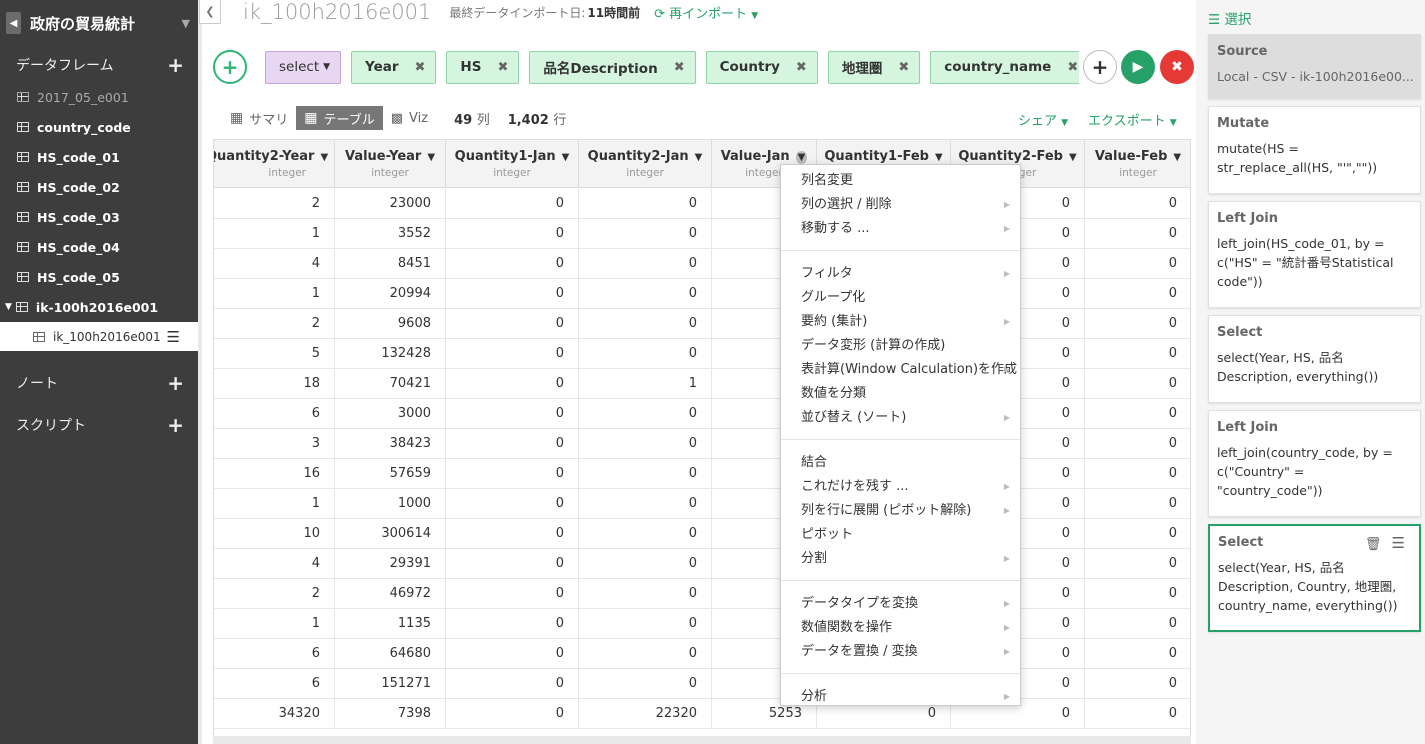 This screenshot has width=1425, height=744. What do you see at coordinates (910, 652) in the screenshot?
I see `menu-item: データを置換 / 変換 ▶` at bounding box center [910, 652].